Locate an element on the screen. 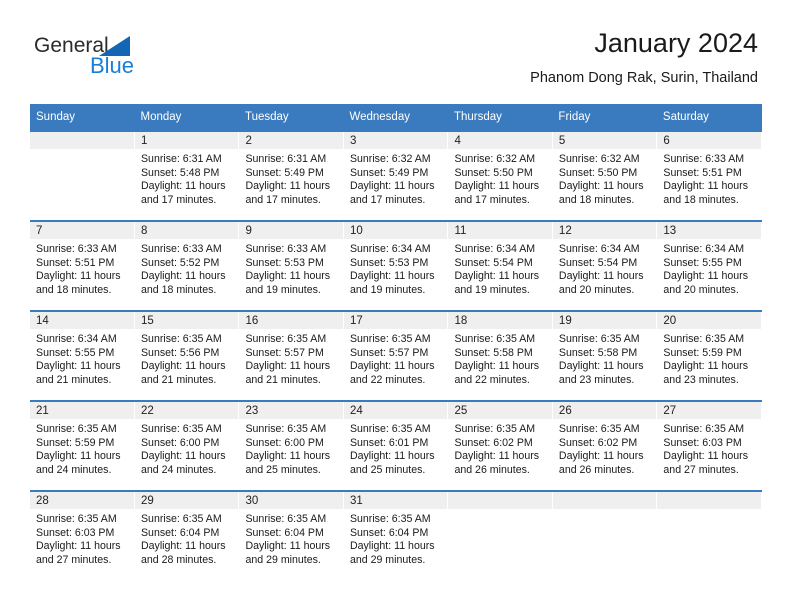  daylight-text-line2: and 26 minutes. is located at coordinates (492, 469).